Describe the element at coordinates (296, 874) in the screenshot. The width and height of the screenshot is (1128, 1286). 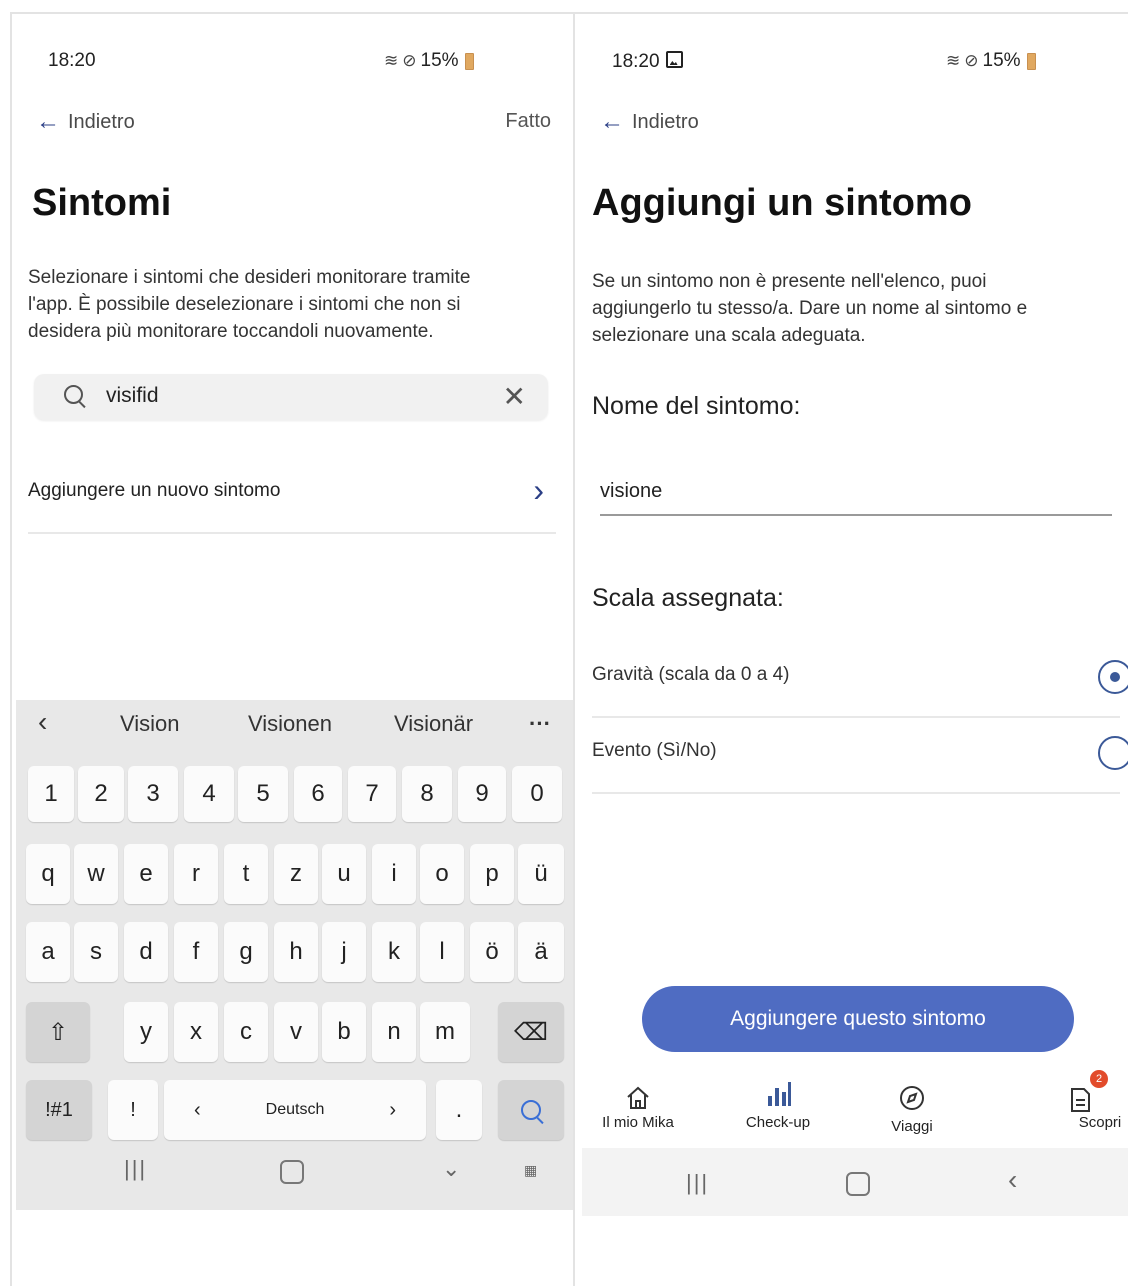
I see `key: z` at that location.